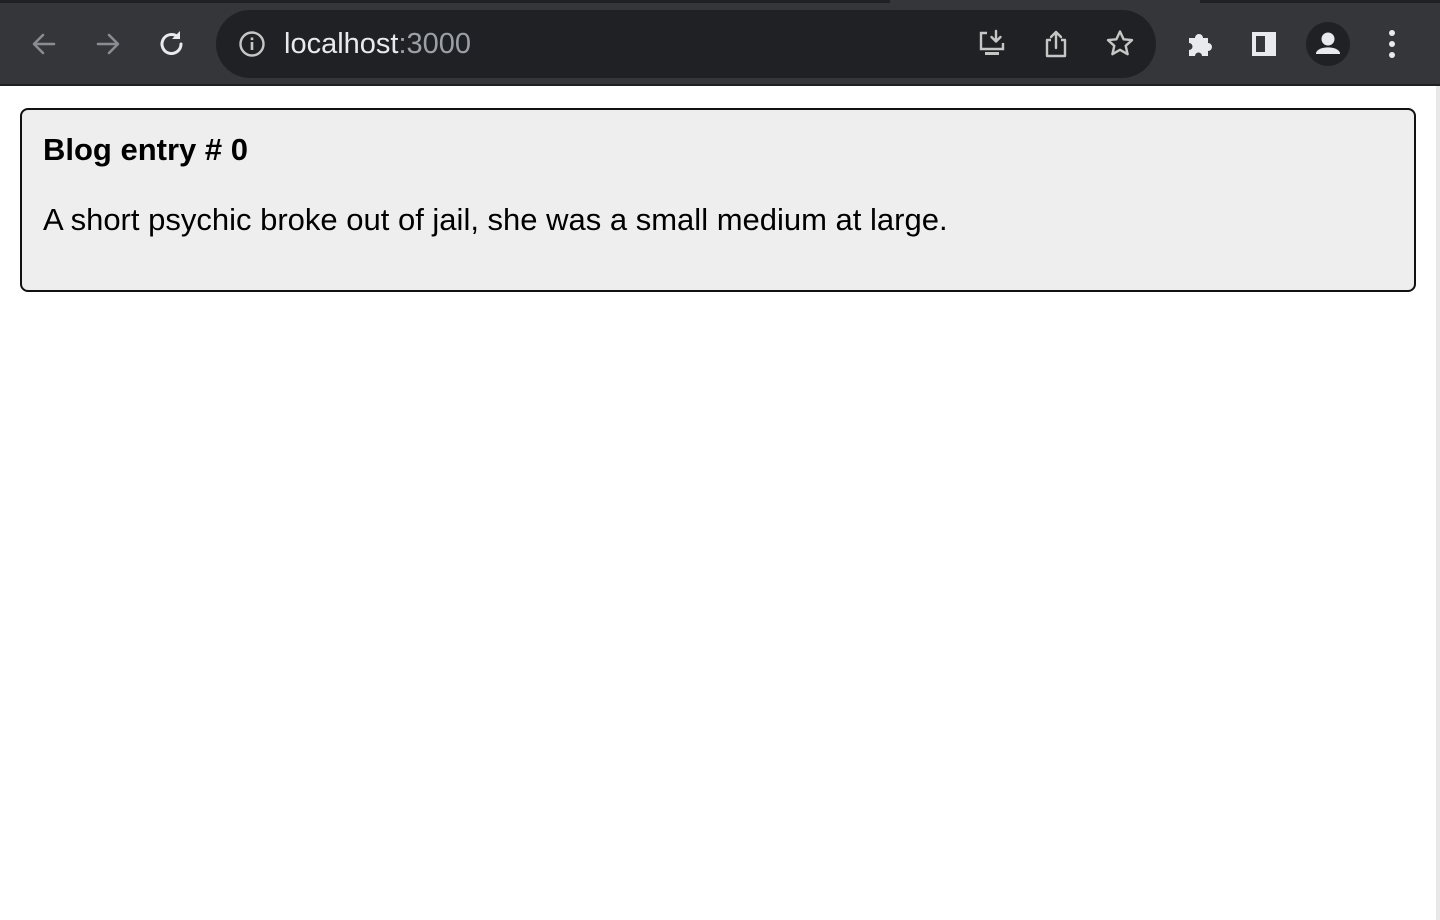 The image size is (1440, 920). I want to click on share-icon, so click(1056, 44).